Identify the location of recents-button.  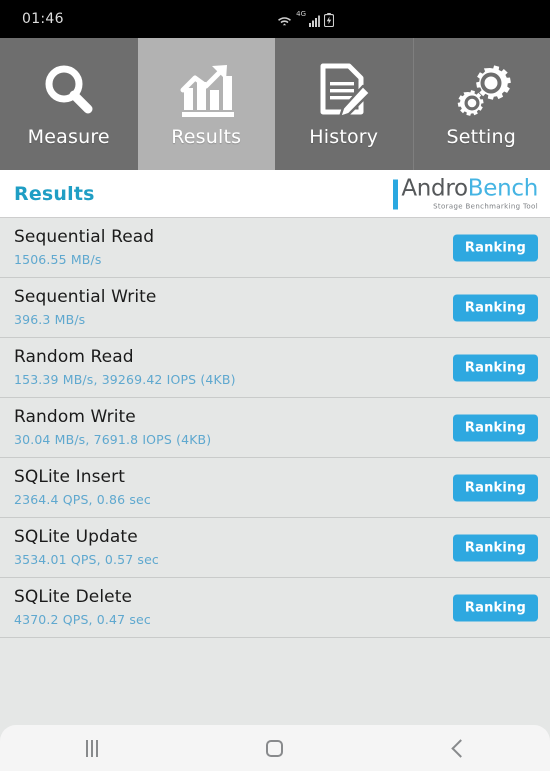
(91, 748).